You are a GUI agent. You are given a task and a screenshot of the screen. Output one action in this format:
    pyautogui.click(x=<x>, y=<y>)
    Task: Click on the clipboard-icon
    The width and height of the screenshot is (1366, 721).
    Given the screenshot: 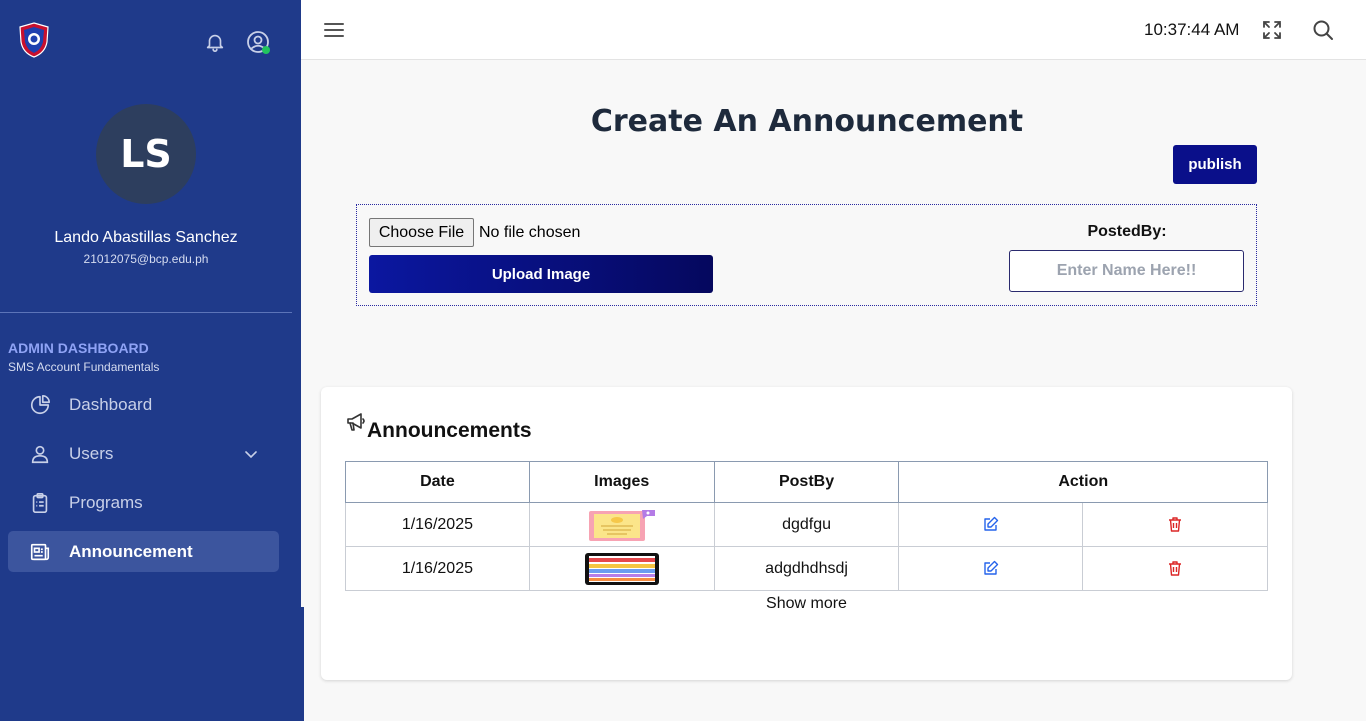 What is the action you would take?
    pyautogui.click(x=40, y=503)
    